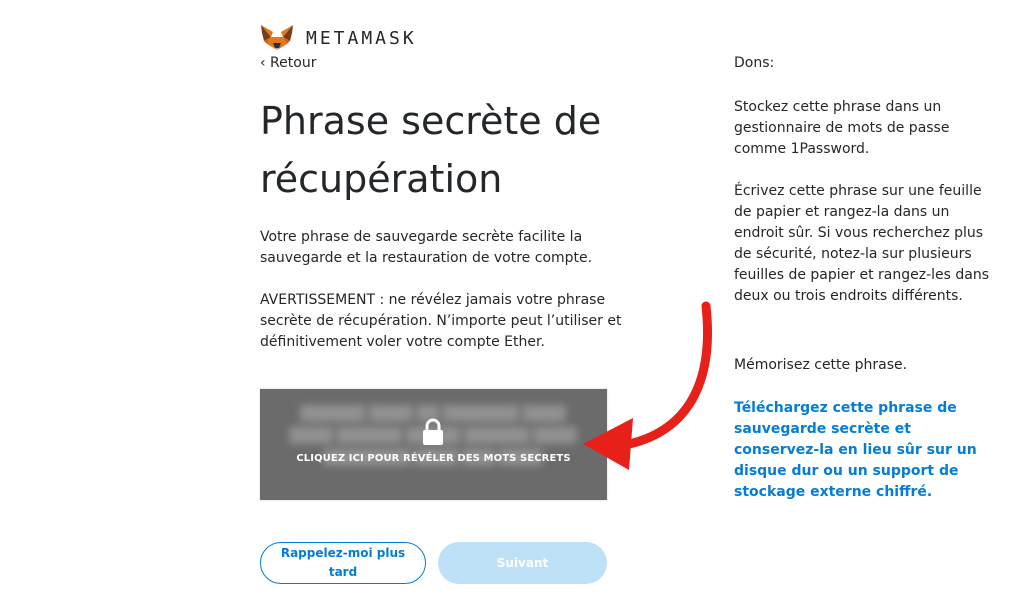 The image size is (1024, 604). What do you see at coordinates (647, 385) in the screenshot?
I see `annotation-arrow-icon` at bounding box center [647, 385].